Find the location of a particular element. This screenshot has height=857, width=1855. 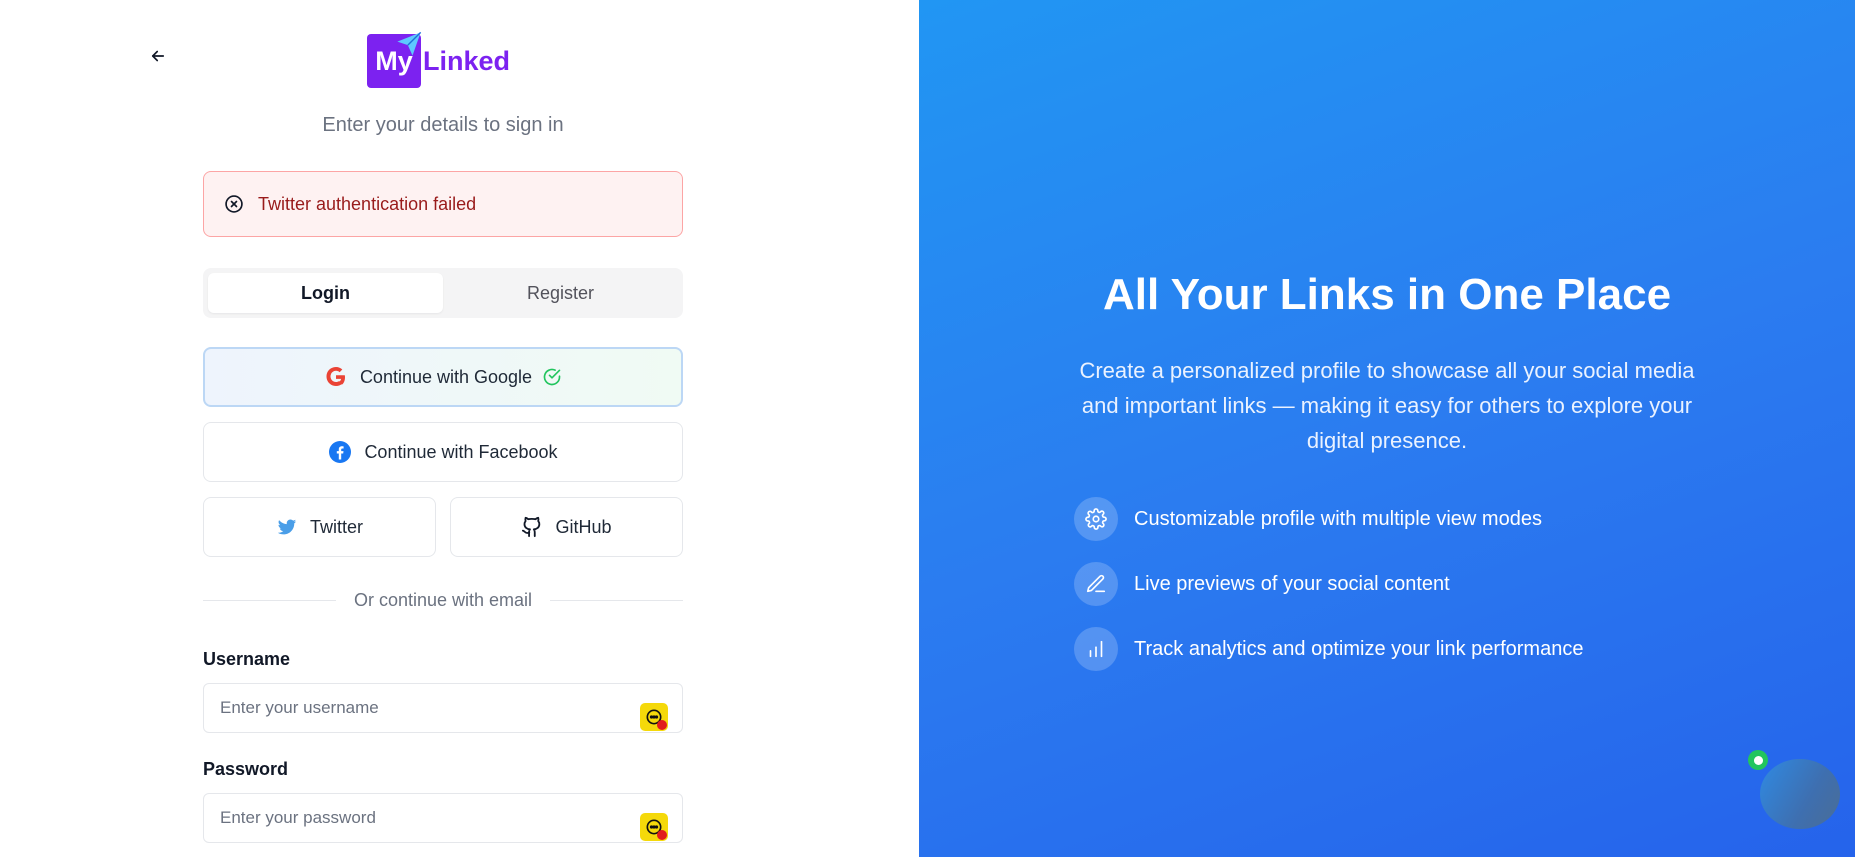

feature-item: Live previews of your social content is located at coordinates (1262, 584).